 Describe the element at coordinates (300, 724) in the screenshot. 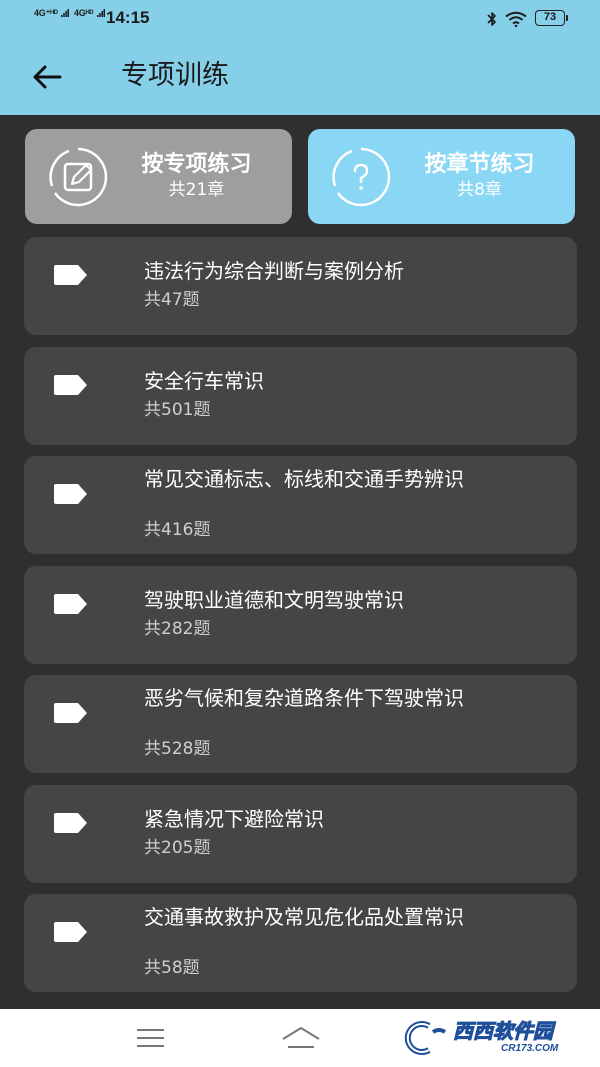

I see `list-item: 恶劣气候和复杂道路条件下驾驶常识 共528题` at that location.